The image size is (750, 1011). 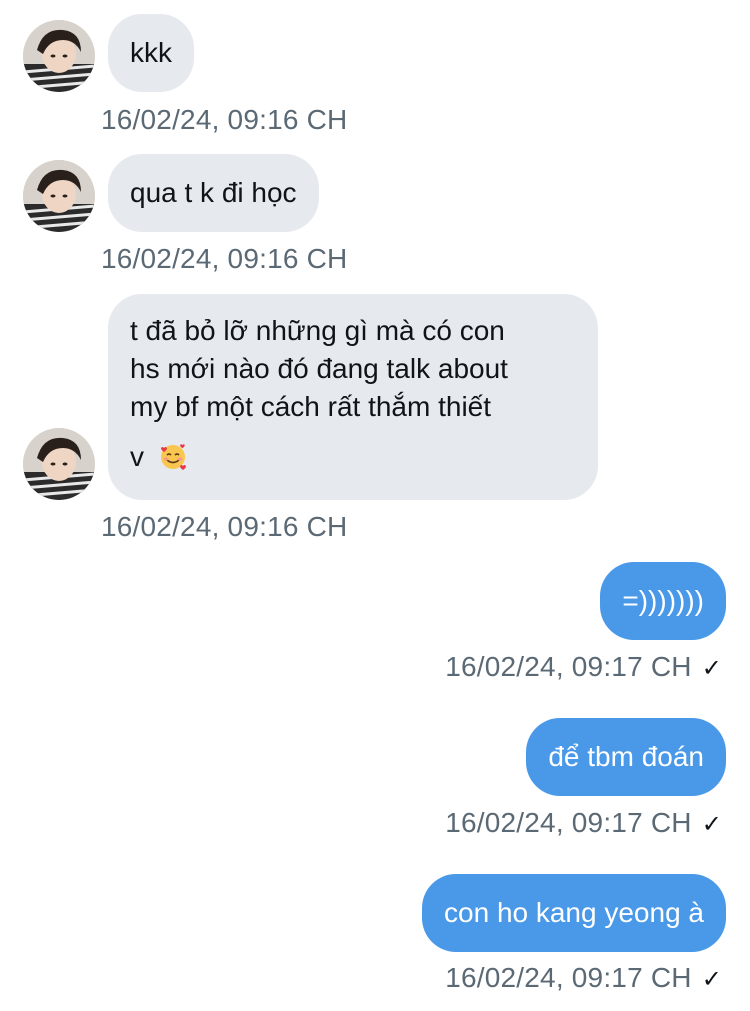 I want to click on message-bubble-5: để tbm đoán, so click(x=626, y=757).